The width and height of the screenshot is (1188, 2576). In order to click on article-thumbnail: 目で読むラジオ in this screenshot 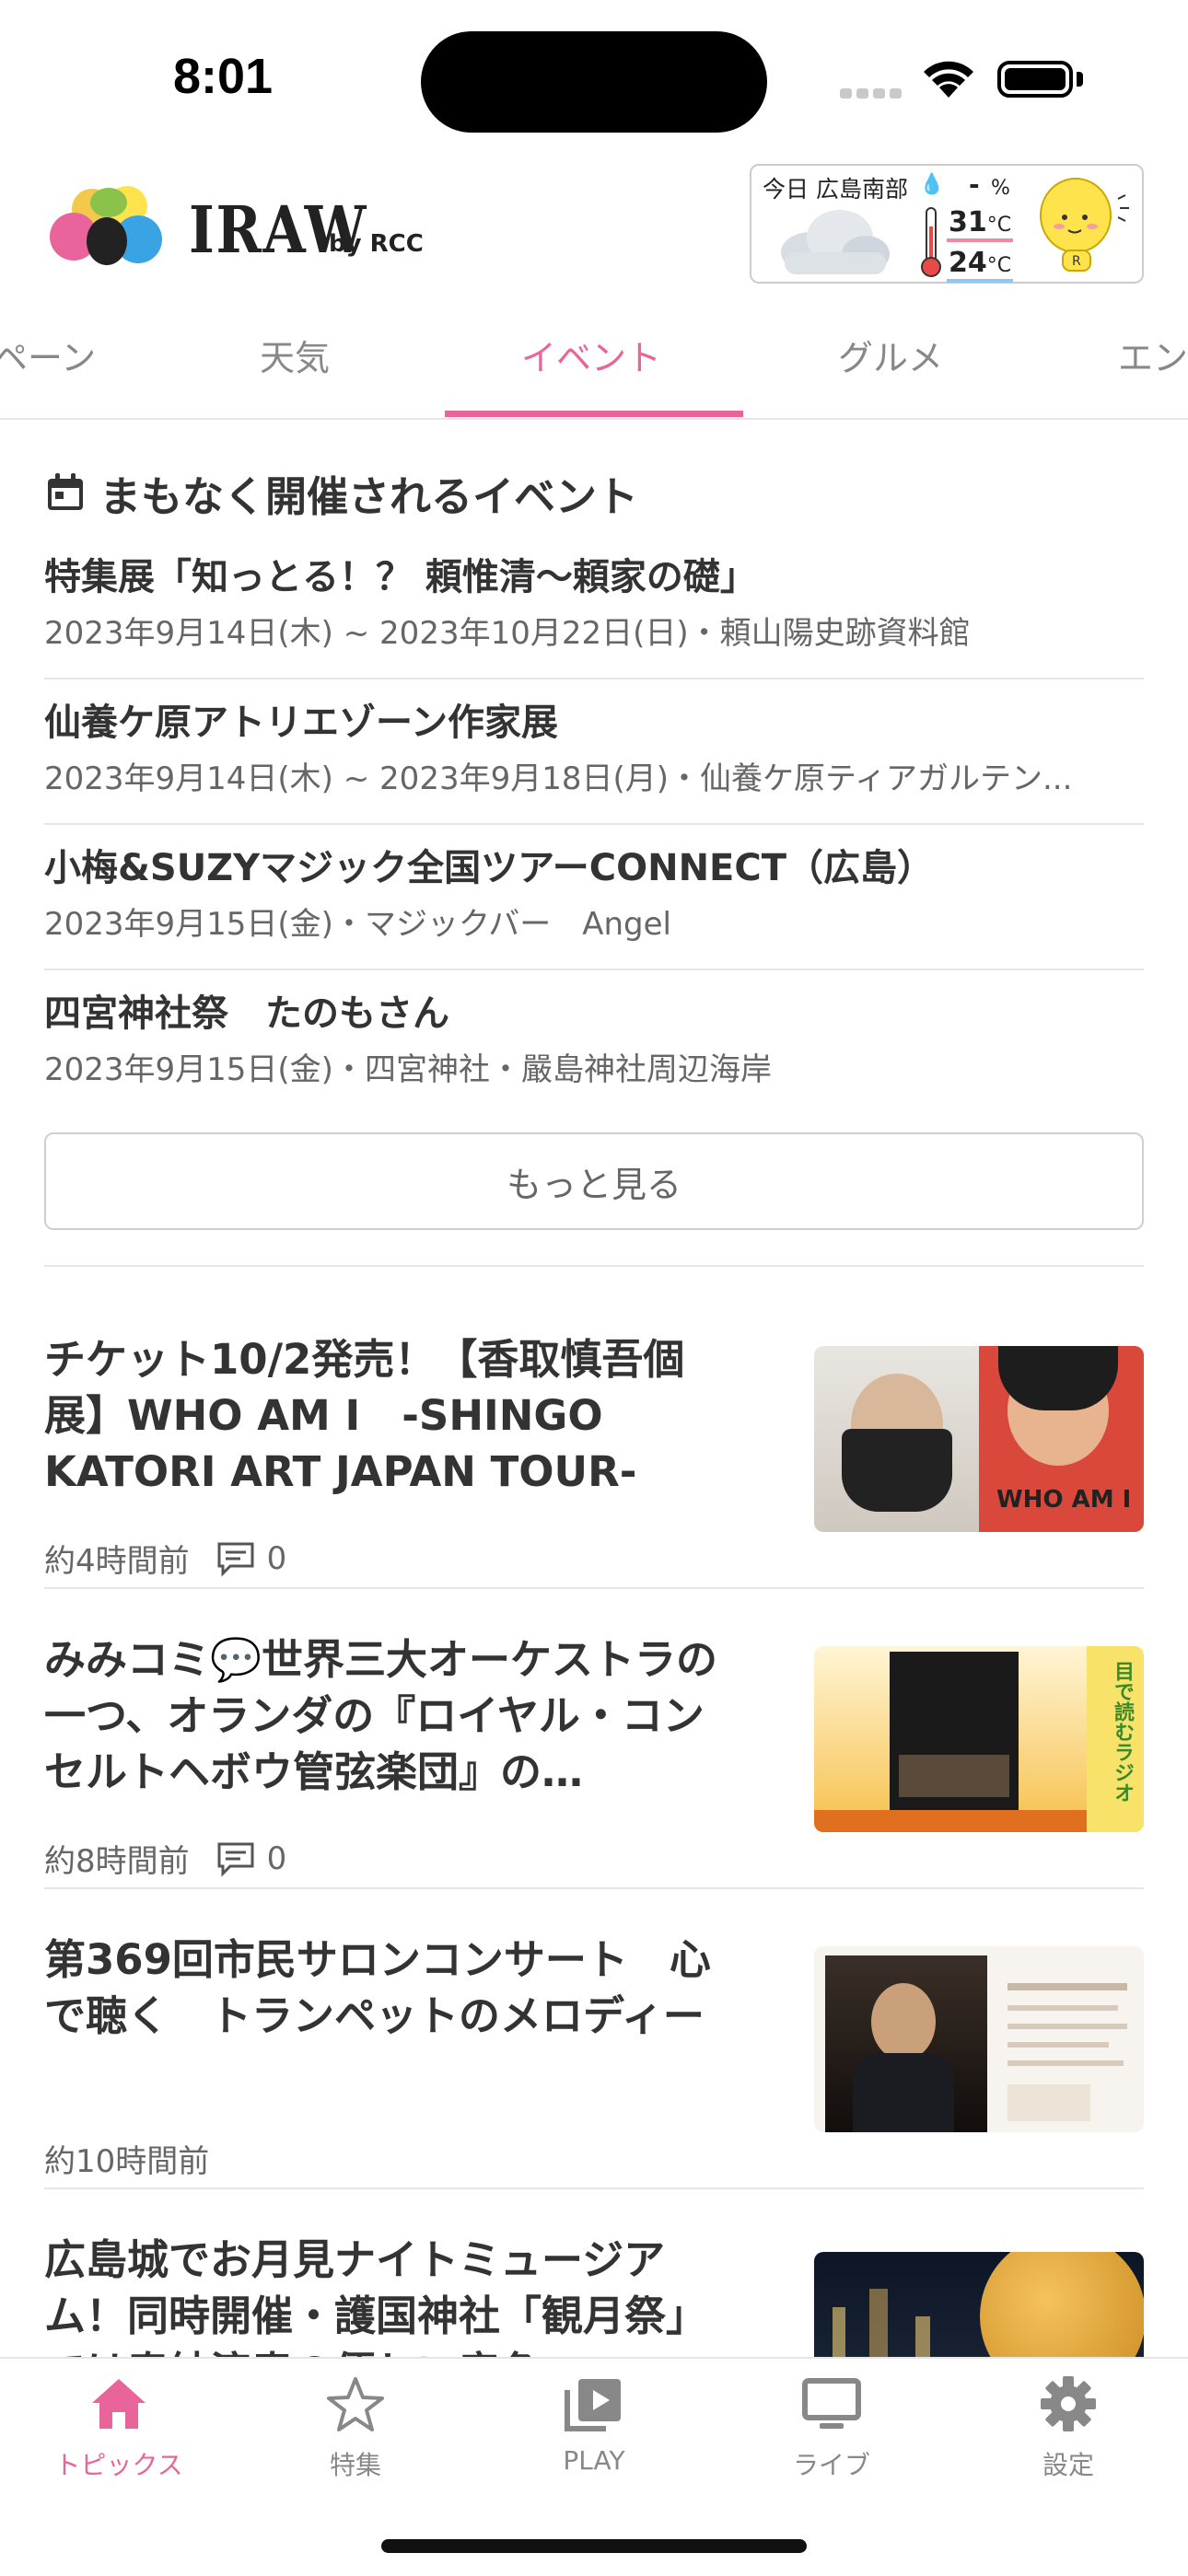, I will do `click(979, 1739)`.